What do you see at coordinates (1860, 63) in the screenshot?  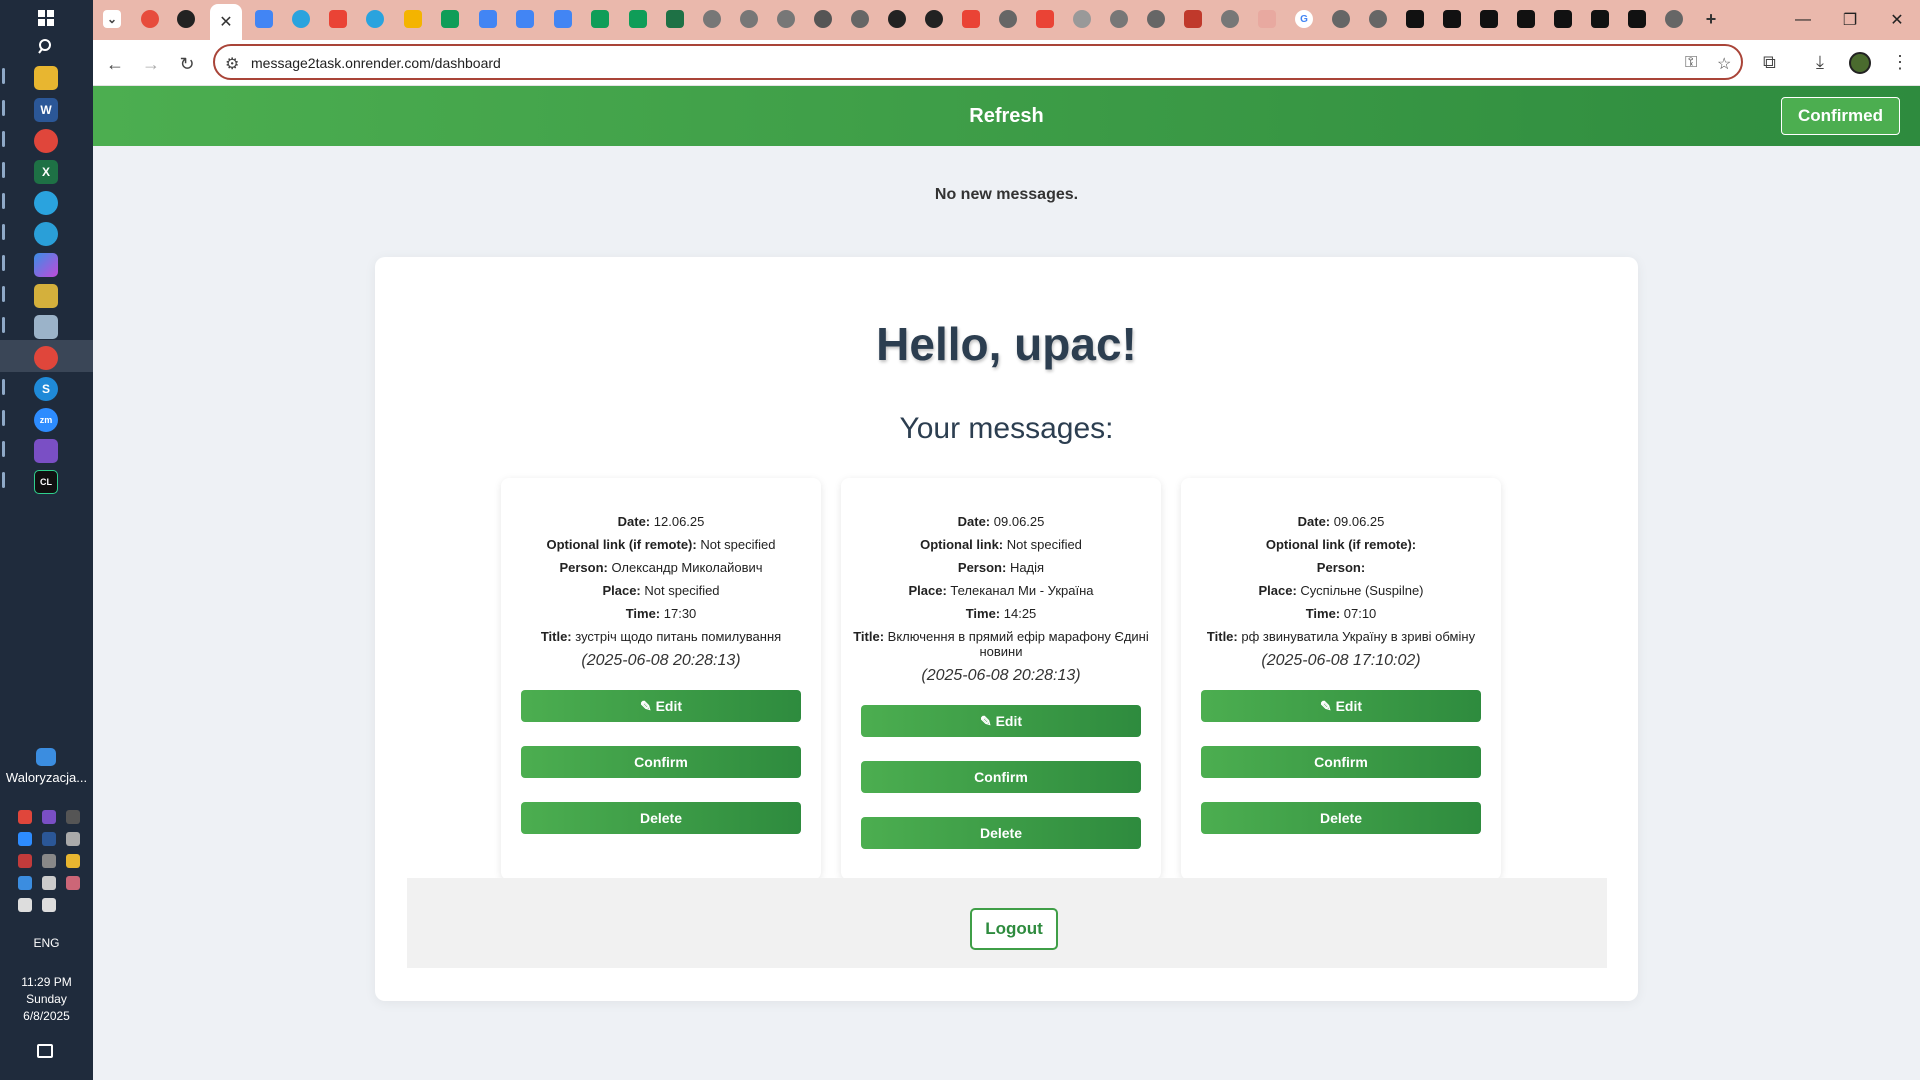 I see `profile-avatar` at bounding box center [1860, 63].